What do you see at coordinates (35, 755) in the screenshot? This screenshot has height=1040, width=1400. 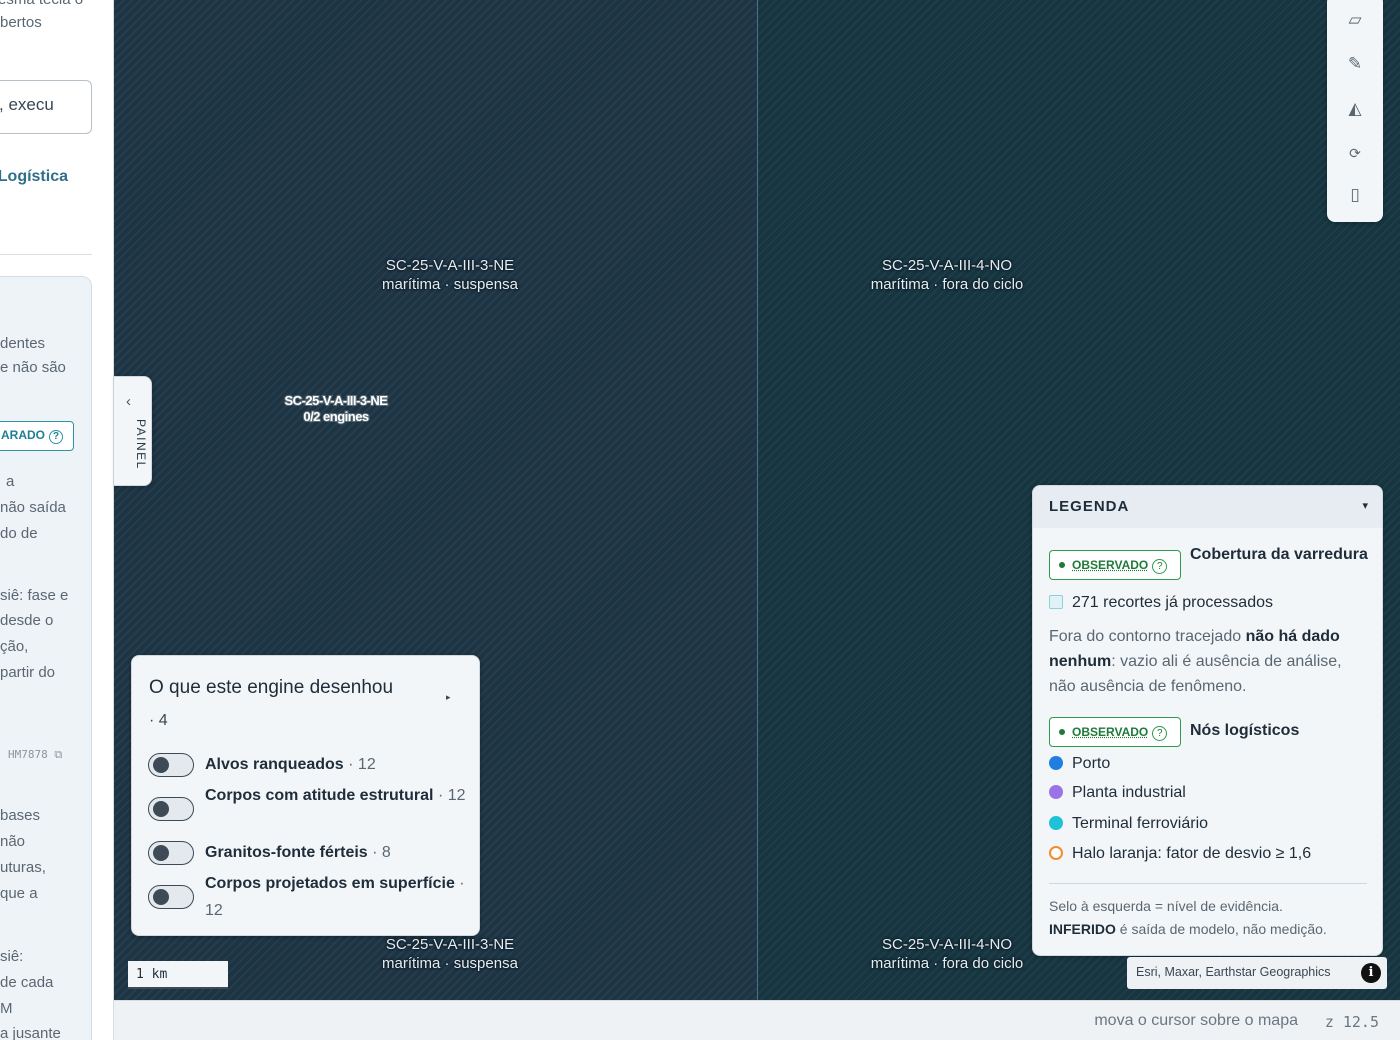 I see `code-ref: HM7878 ⧉` at bounding box center [35, 755].